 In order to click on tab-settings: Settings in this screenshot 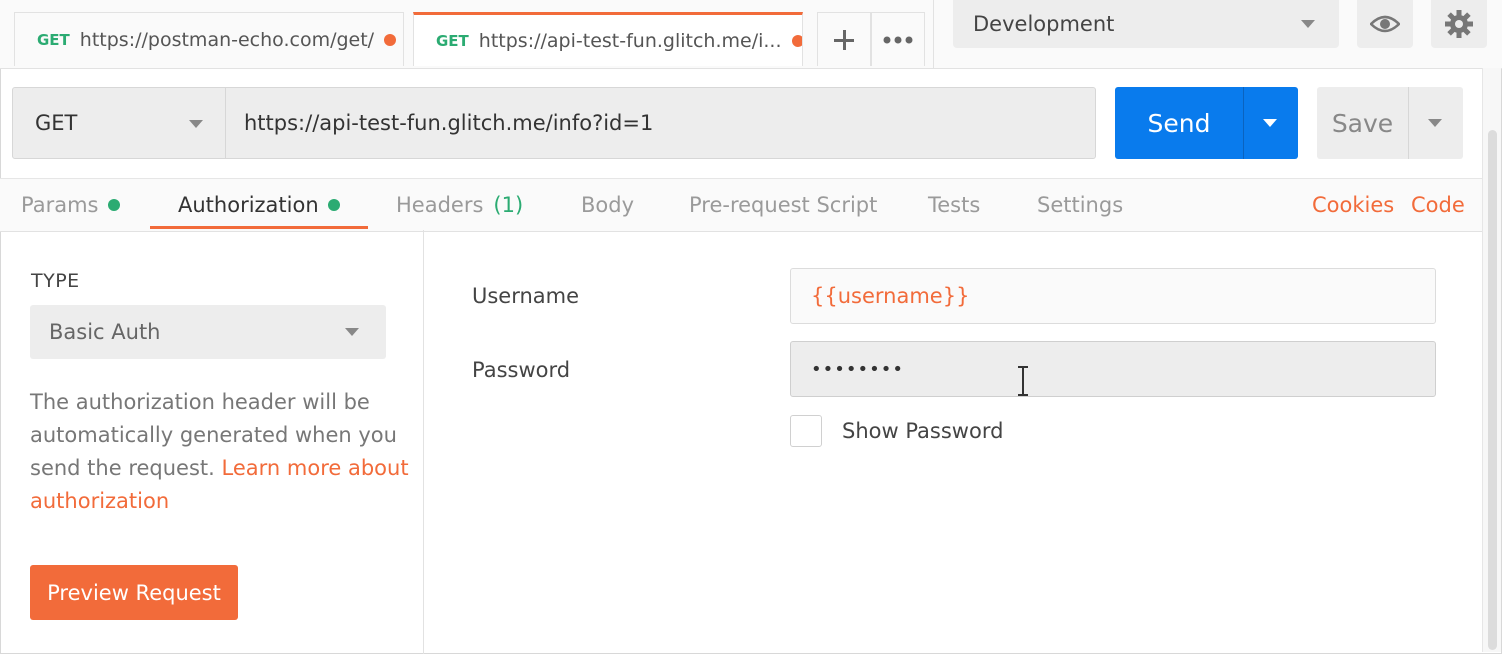, I will do `click(1080, 205)`.